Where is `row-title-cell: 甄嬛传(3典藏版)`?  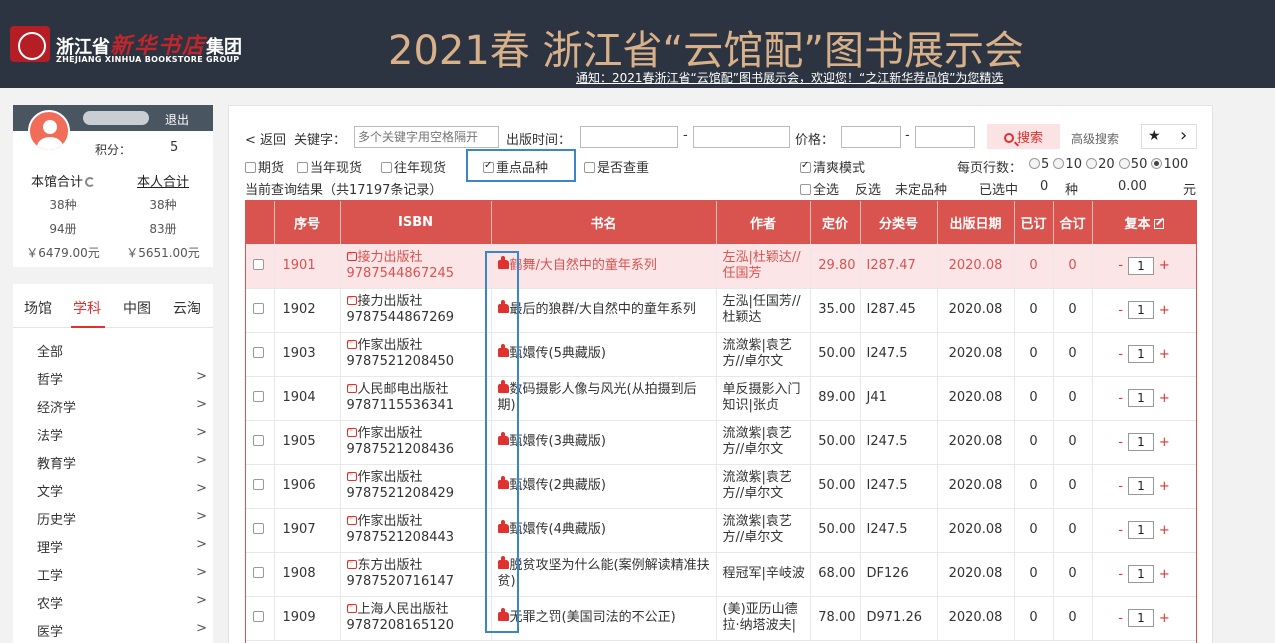
row-title-cell: 甄嬛传(3典藏版) is located at coordinates (604, 442).